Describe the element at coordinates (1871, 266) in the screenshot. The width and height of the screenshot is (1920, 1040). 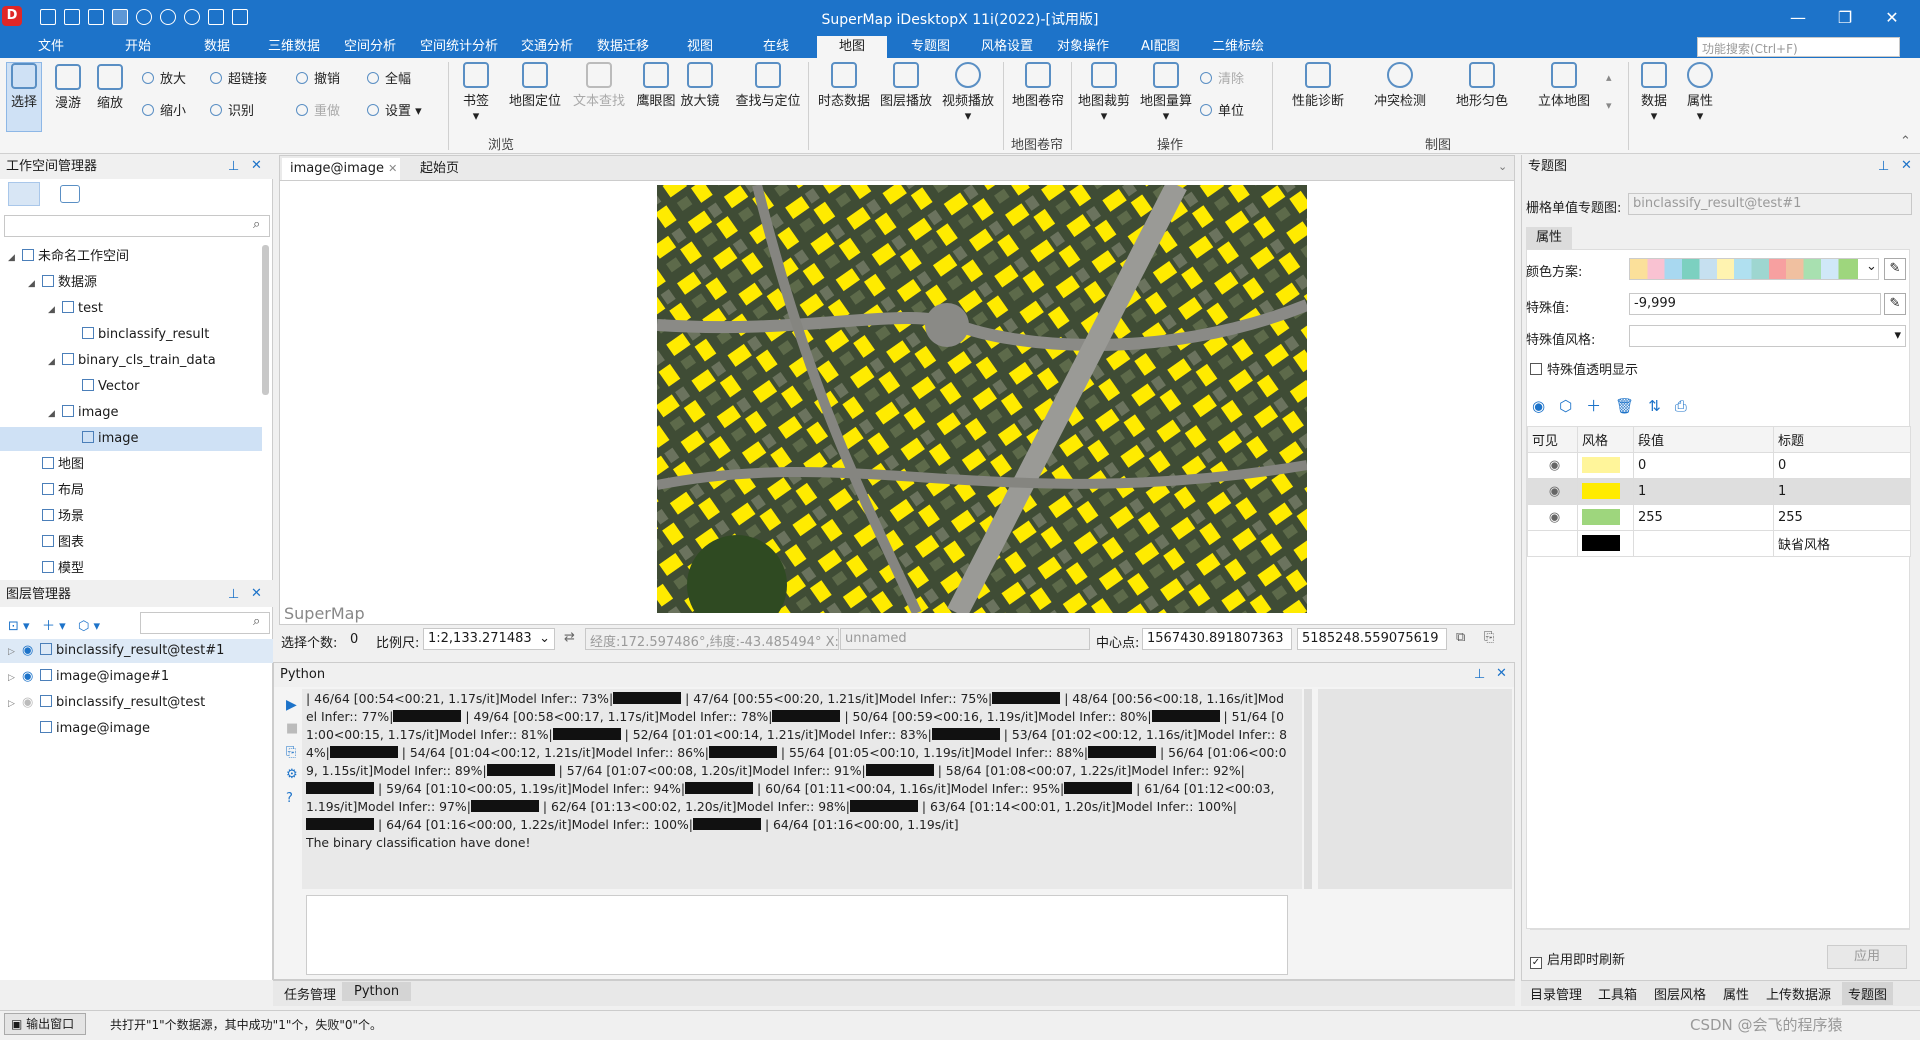
I see `chevron-down-icon: ⌄` at that location.